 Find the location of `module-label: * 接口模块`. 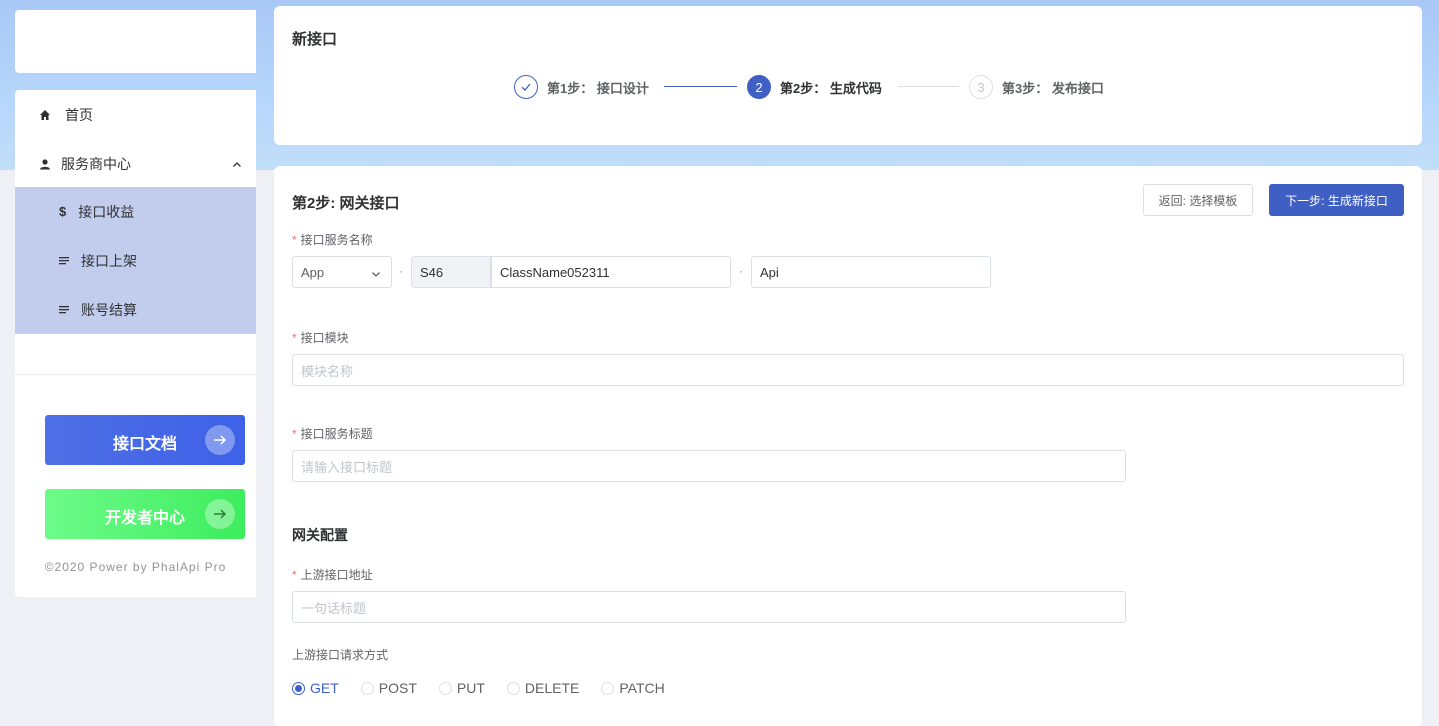

module-label: * 接口模块 is located at coordinates (320, 338).